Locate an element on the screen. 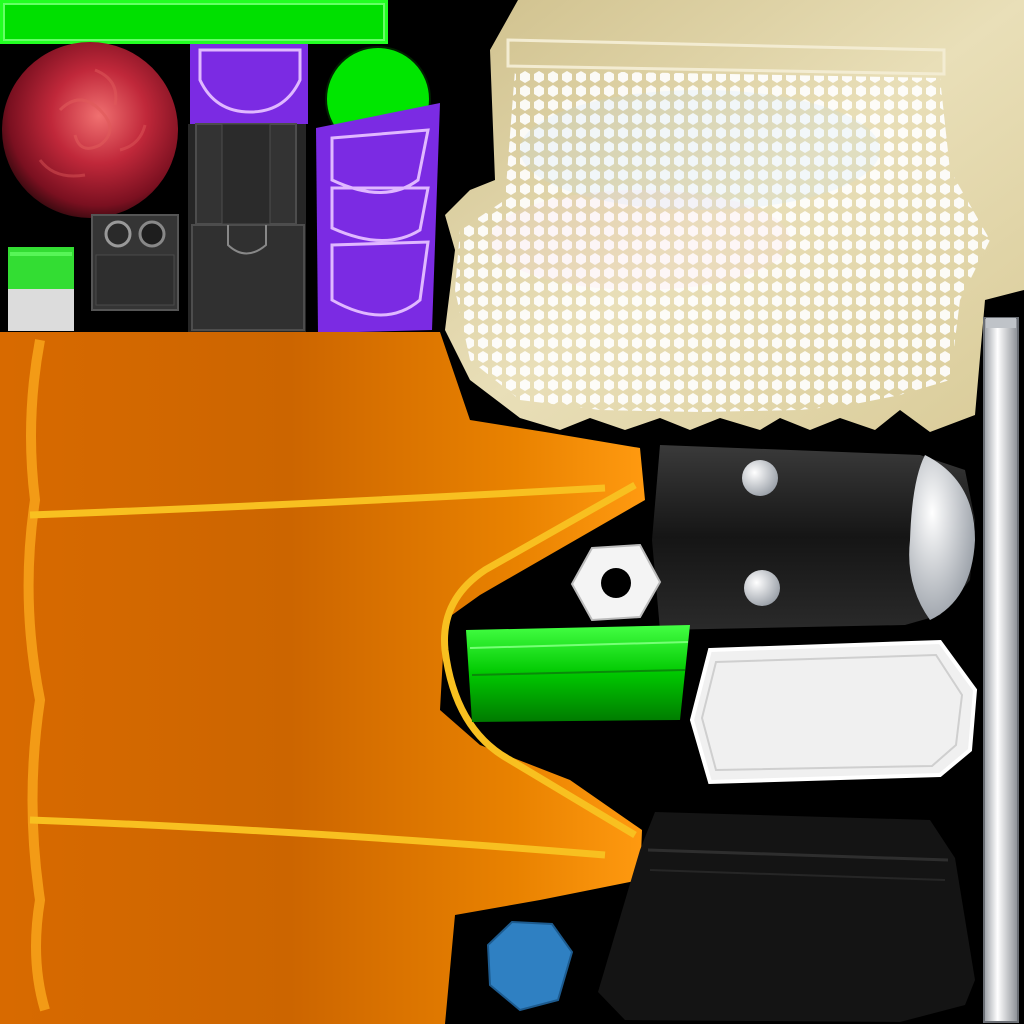  red-swirl-sphere is located at coordinates (90, 130).